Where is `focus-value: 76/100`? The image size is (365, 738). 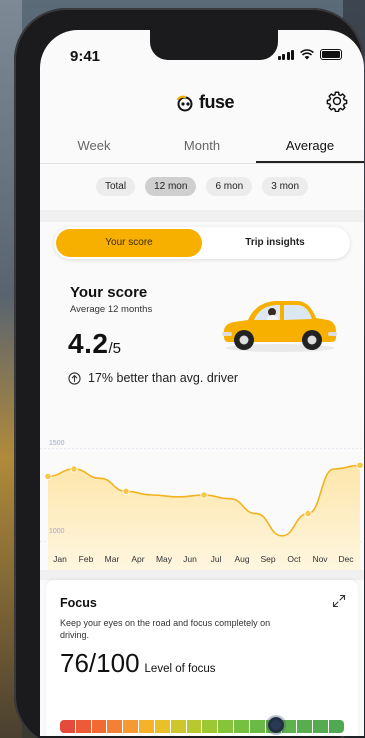
focus-value: 76/100 is located at coordinates (100, 663).